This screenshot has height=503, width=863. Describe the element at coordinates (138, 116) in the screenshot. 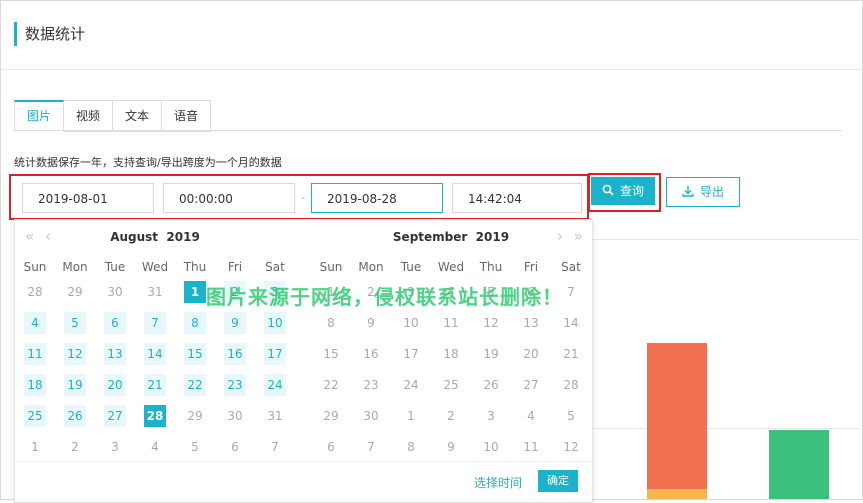

I see `tab-text: 文本` at that location.